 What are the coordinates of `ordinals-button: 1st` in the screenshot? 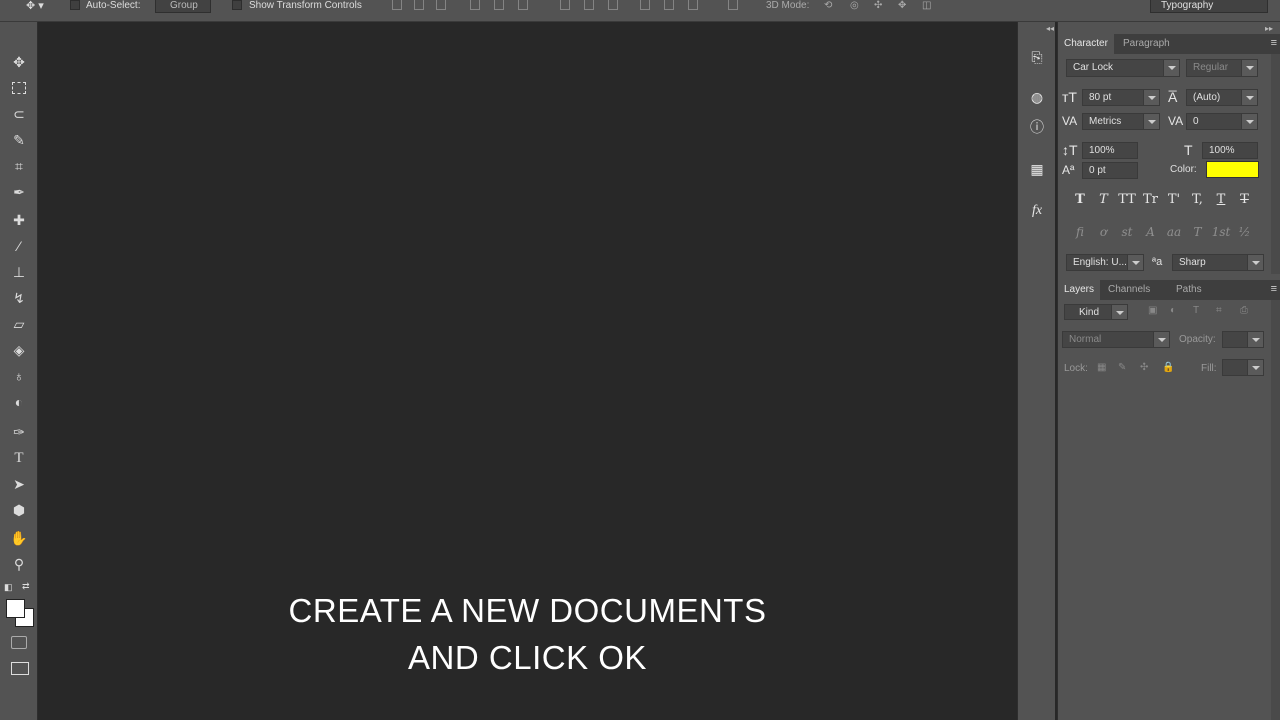 It's located at (1221, 232).